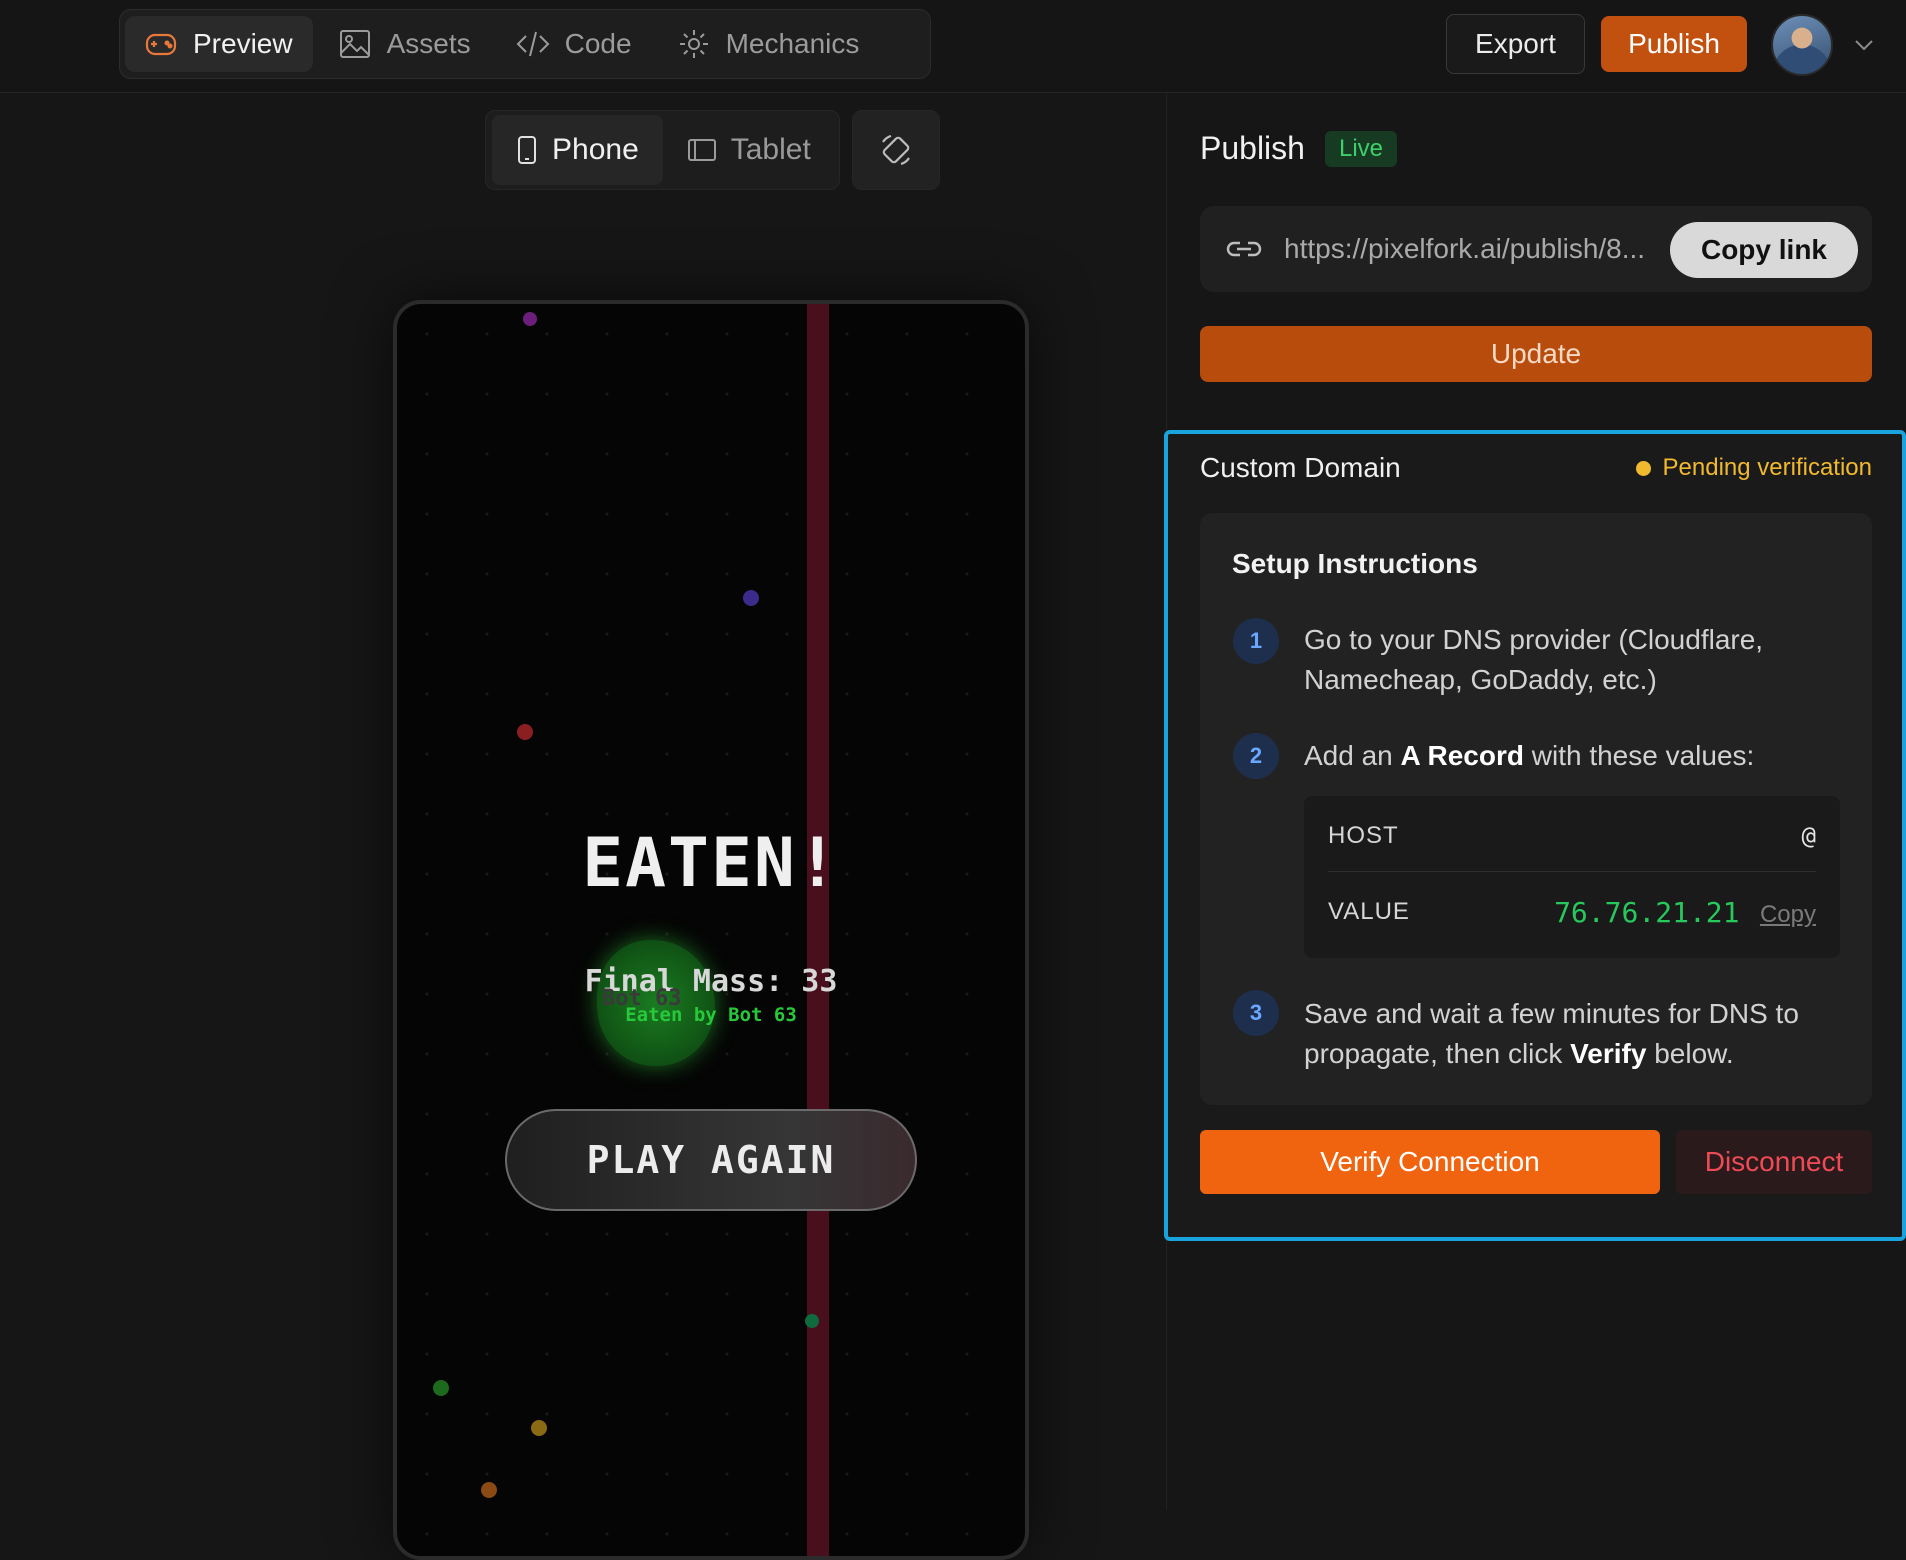 The height and width of the screenshot is (1560, 1906). What do you see at coordinates (711, 981) in the screenshot?
I see `final-mass: Final Mass: 33` at bounding box center [711, 981].